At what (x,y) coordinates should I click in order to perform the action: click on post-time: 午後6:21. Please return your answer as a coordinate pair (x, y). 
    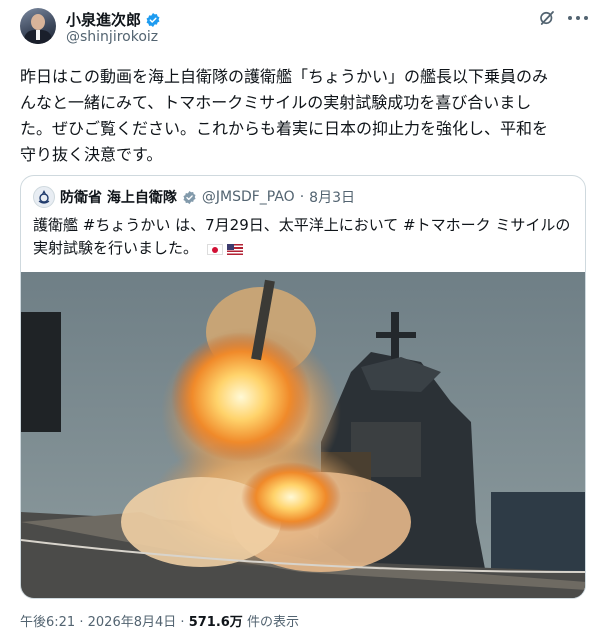
    Looking at the image, I should click on (47, 622).